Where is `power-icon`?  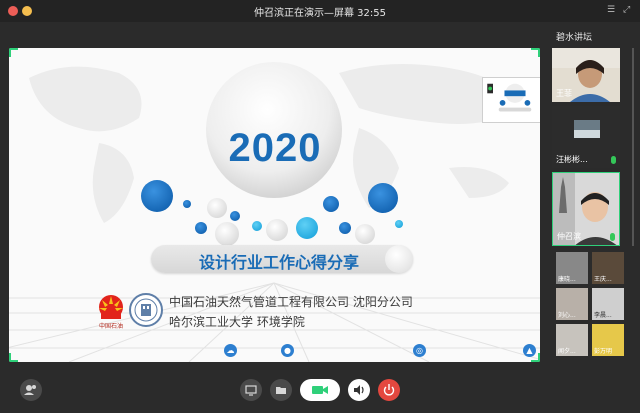 power-icon is located at coordinates (389, 390).